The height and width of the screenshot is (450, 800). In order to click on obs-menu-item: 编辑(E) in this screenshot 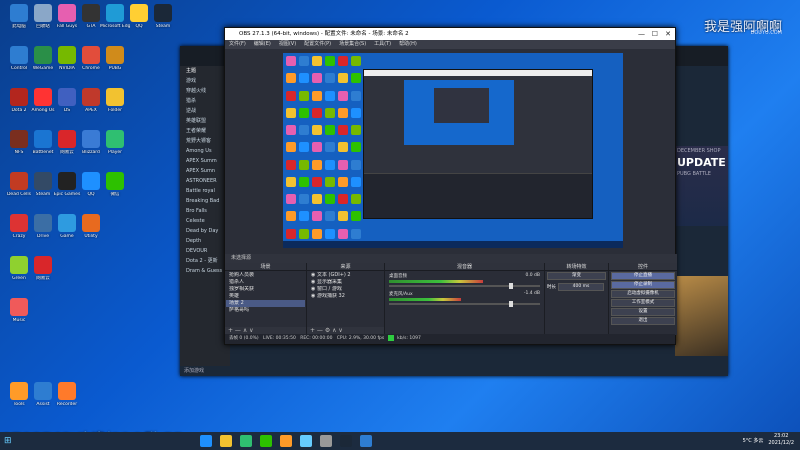, I will do `click(262, 44)`.